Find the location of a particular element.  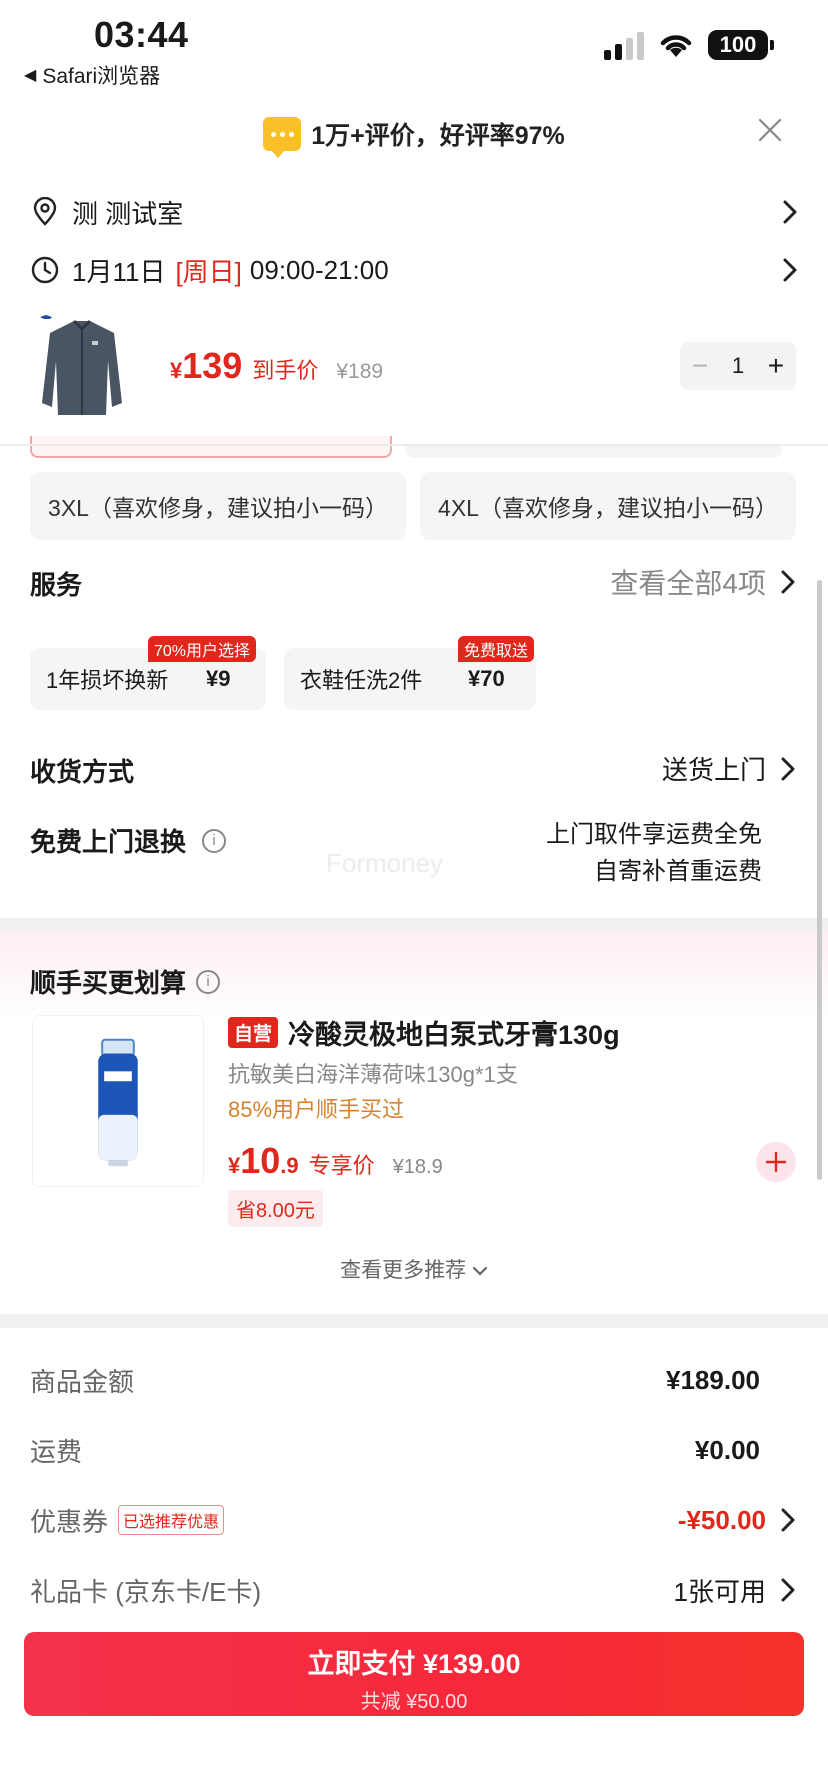

location-pin-icon is located at coordinates (45, 211).